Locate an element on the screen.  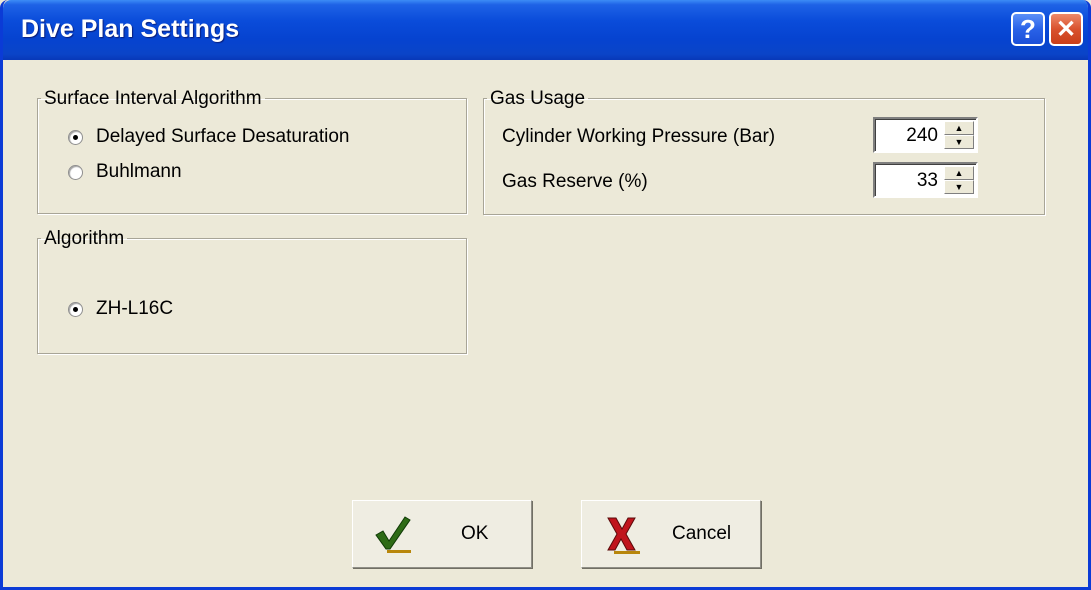
gas-reserve-input: 33 is located at coordinates (927, 181).